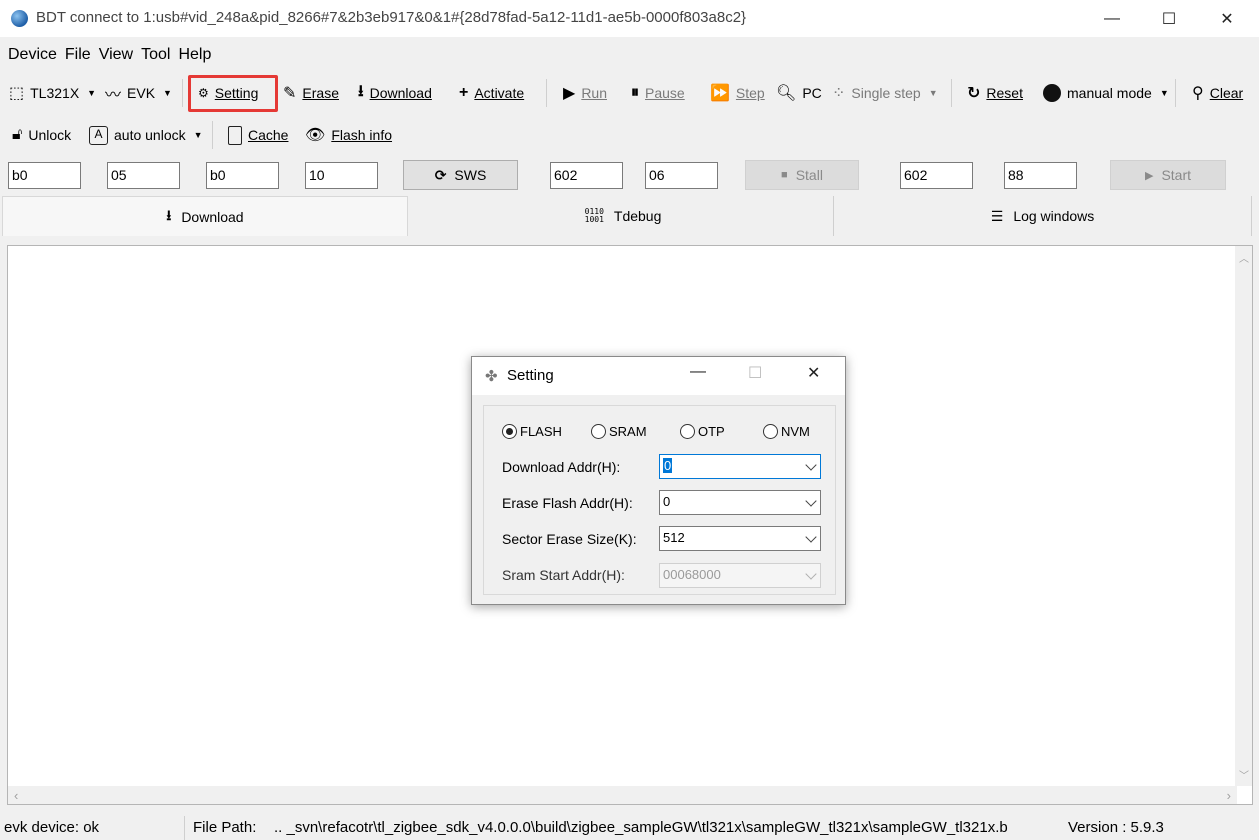 The height and width of the screenshot is (840, 1259). I want to click on list-icon: ☰, so click(997, 215).